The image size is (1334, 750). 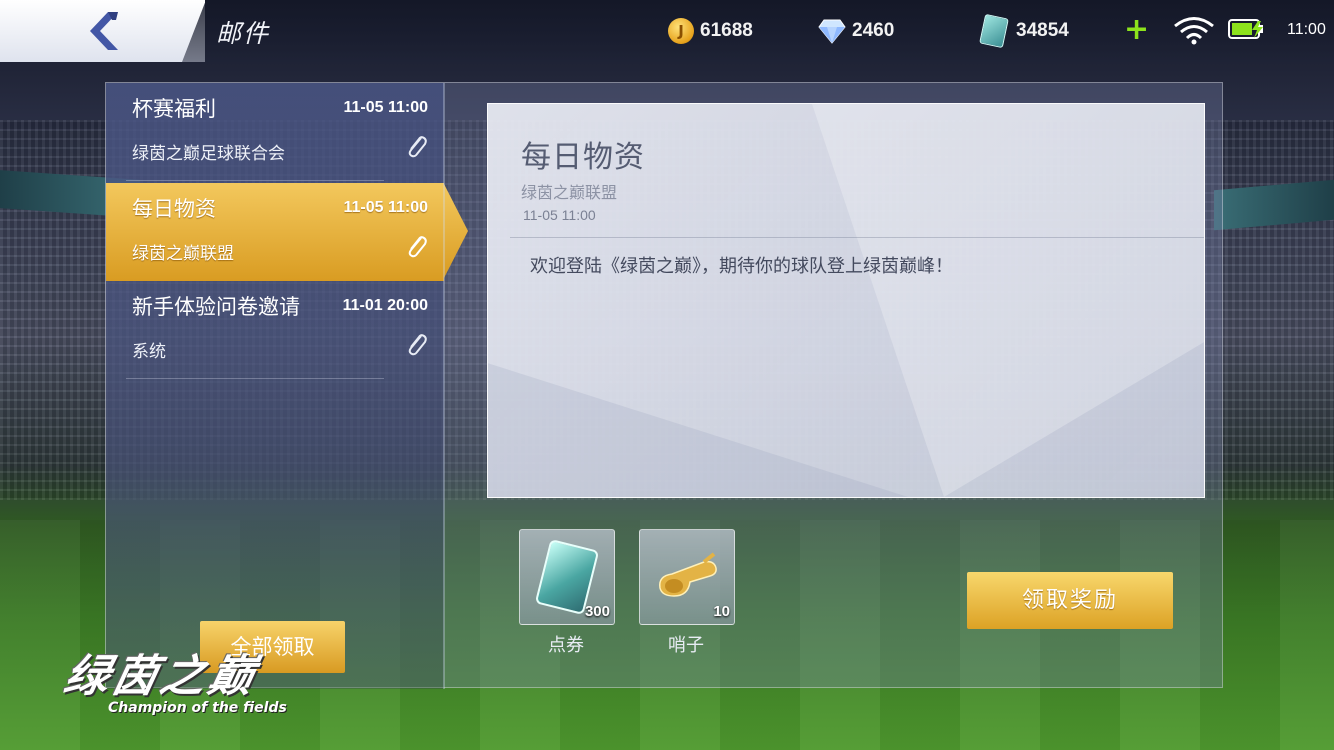 I want to click on diamond-counter: 2460, so click(x=856, y=31).